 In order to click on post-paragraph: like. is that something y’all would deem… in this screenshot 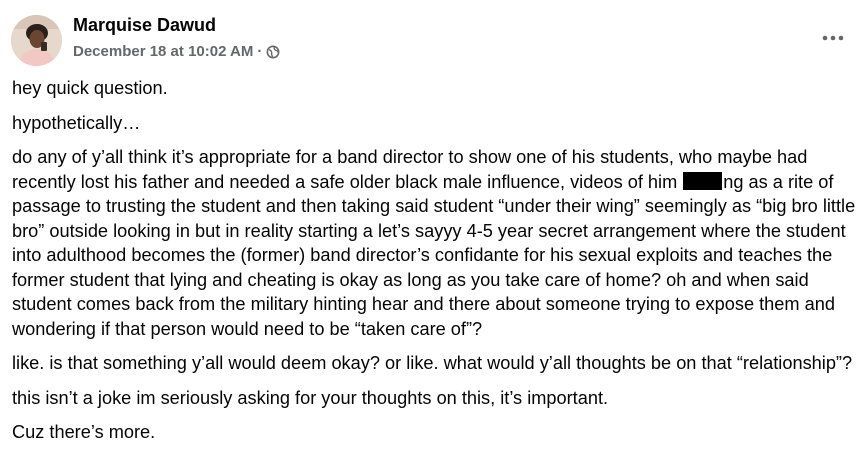, I will do `click(432, 363)`.